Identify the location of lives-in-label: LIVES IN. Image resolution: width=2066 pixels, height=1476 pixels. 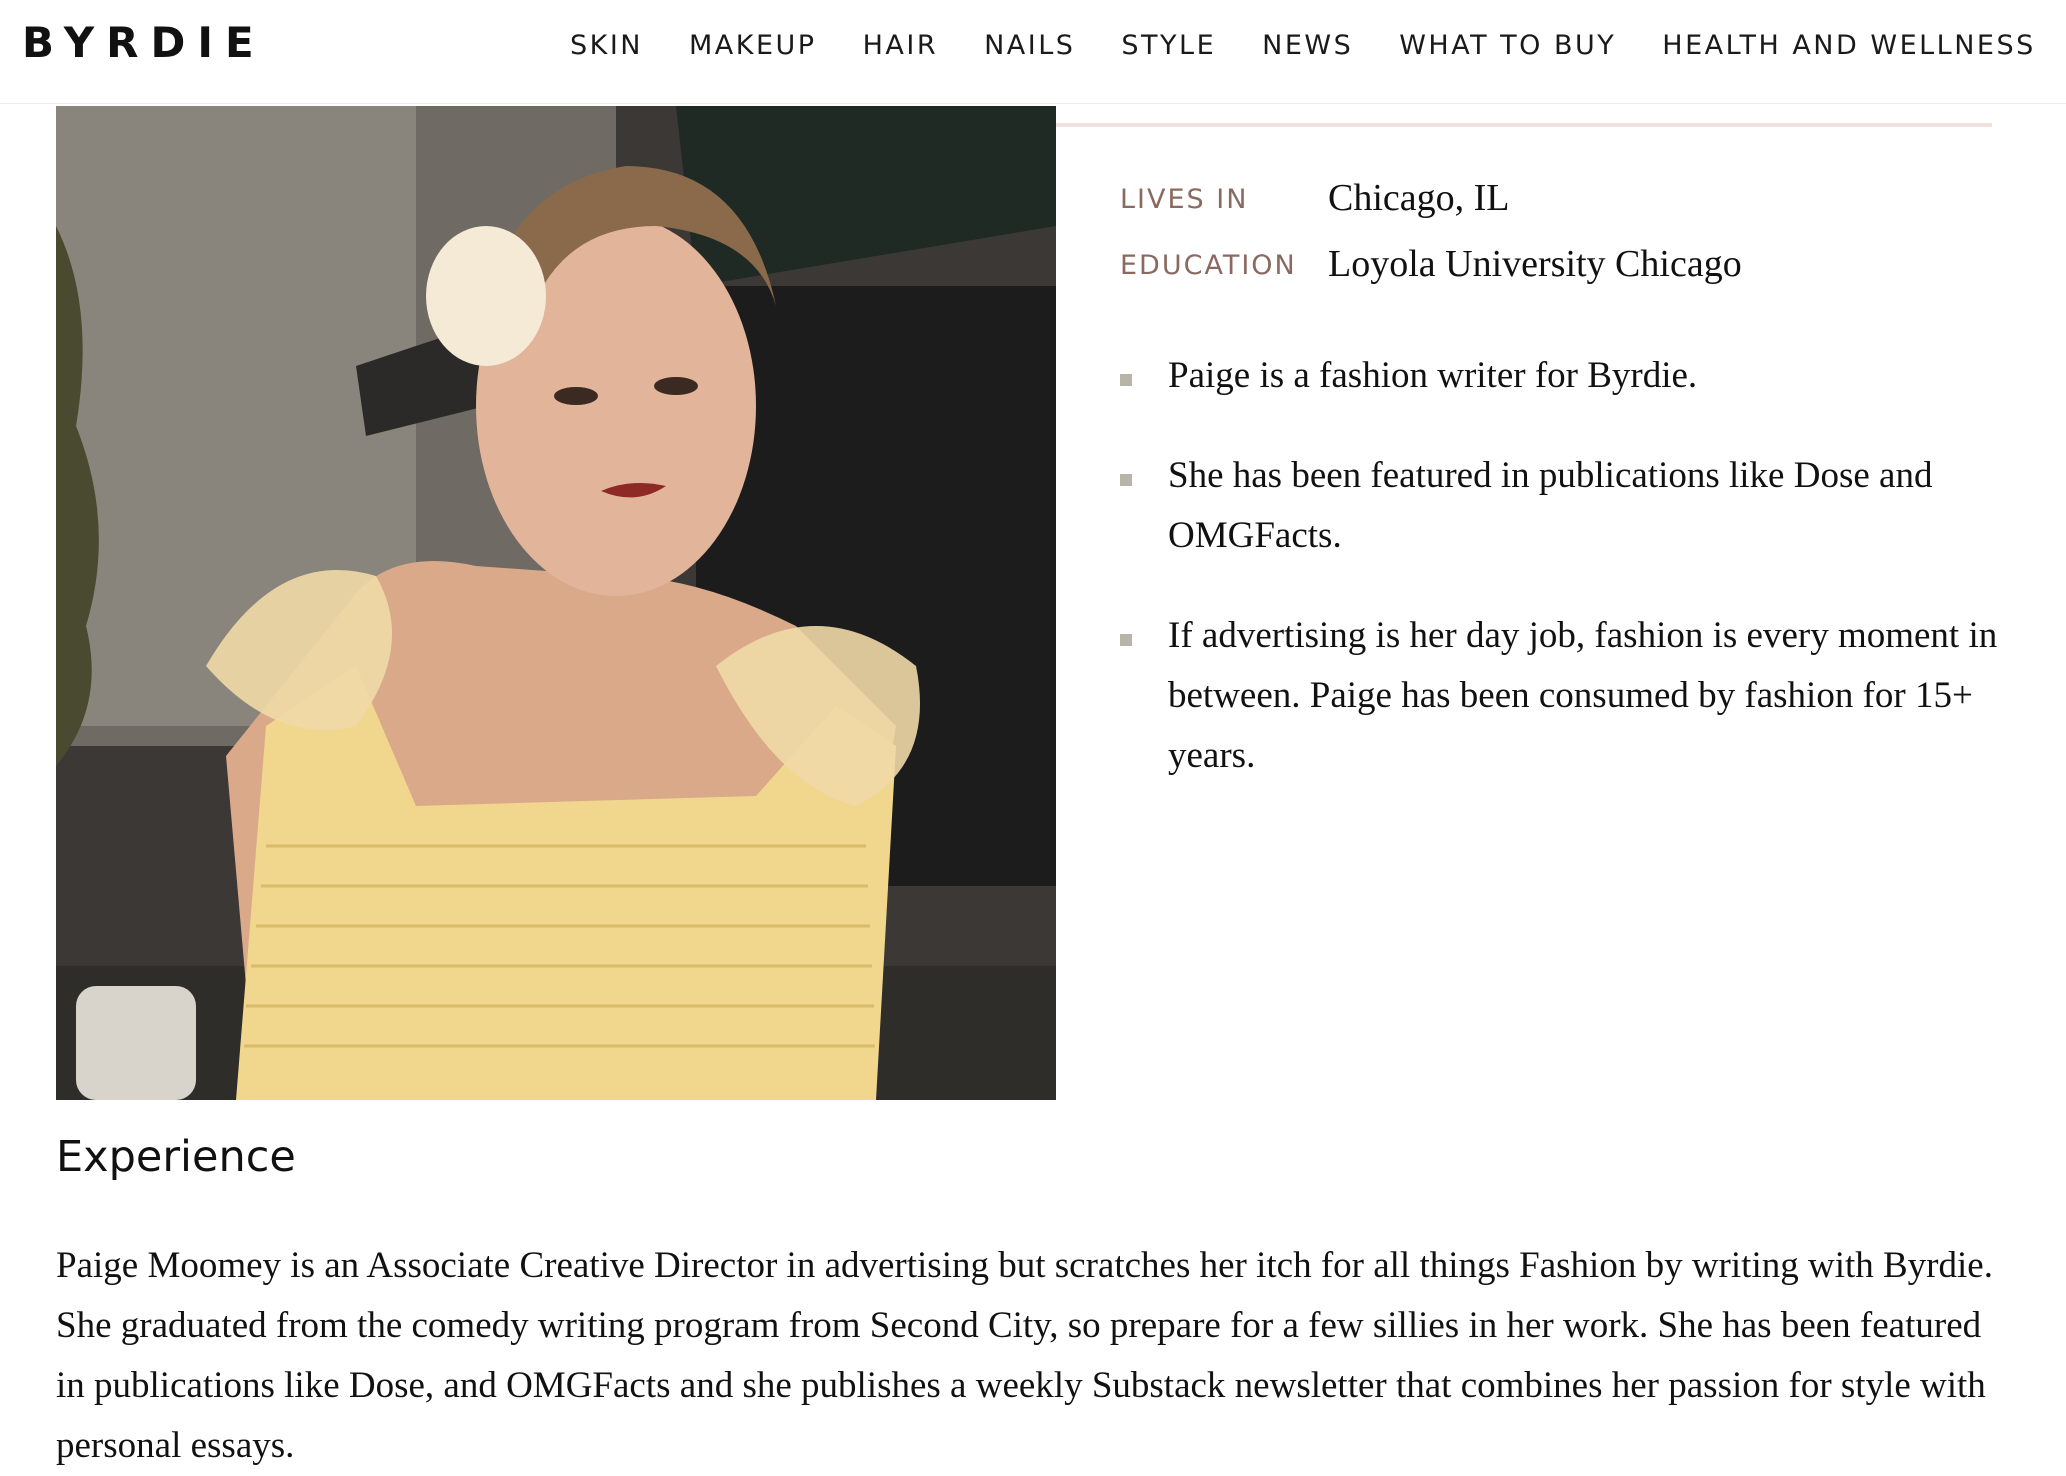
(1184, 199).